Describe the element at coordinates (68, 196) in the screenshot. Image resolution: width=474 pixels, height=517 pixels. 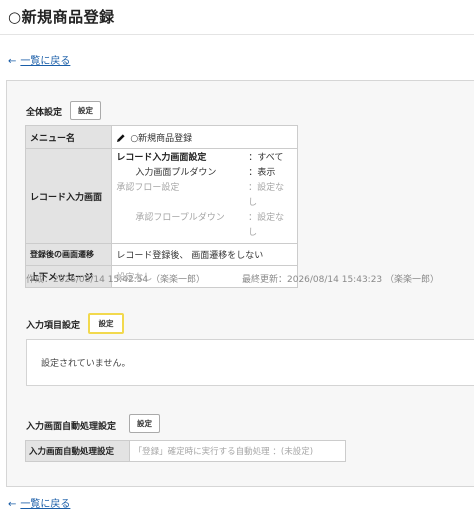
I see `record-screen-label: レコード入力画面` at that location.